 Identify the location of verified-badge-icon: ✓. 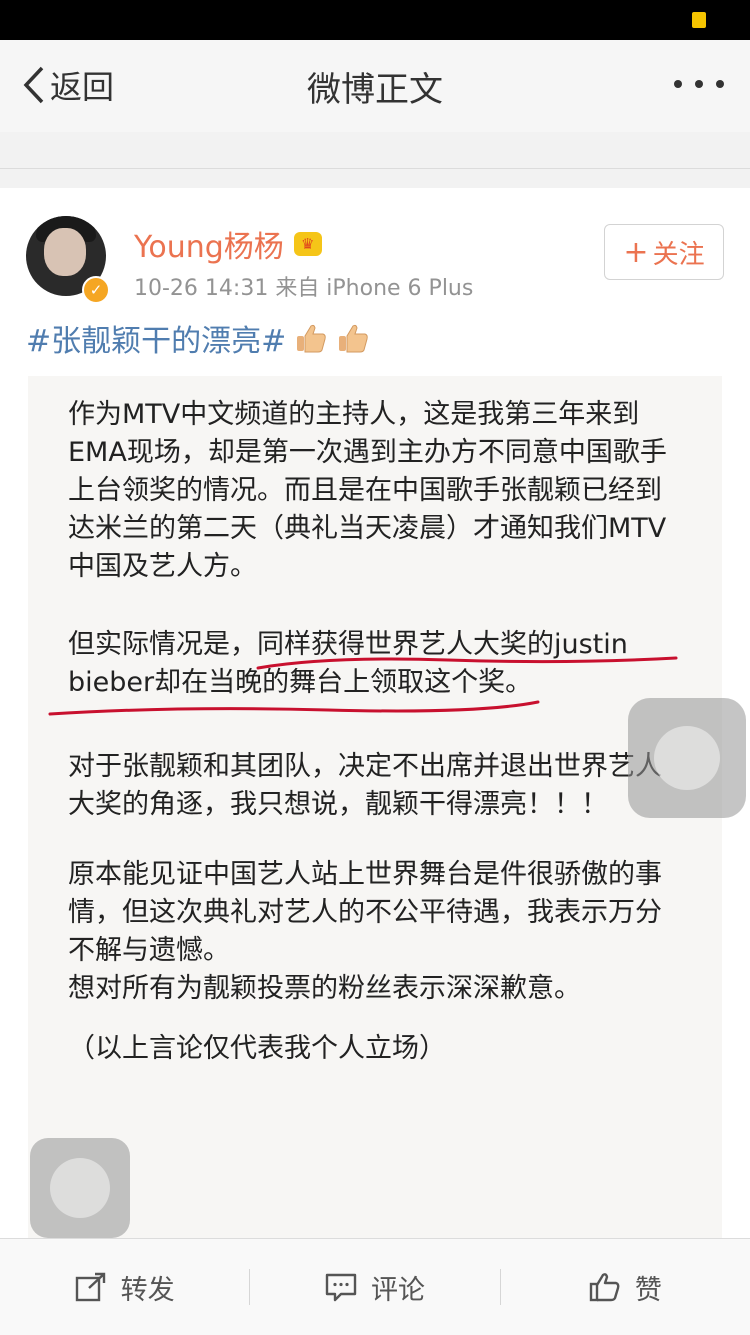
(96, 290).